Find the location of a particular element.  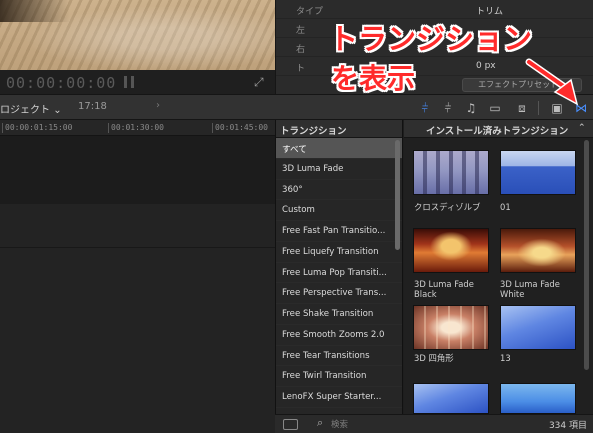

inspector-label: タイプ is located at coordinates (310, 12).